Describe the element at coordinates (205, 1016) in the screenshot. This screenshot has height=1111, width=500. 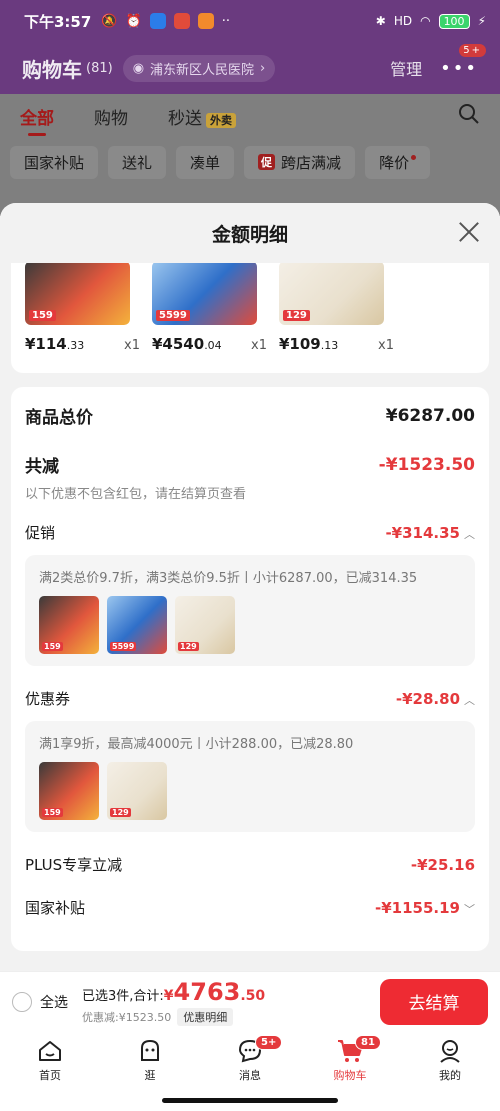
I see `discount-detail-button: 优惠明细` at that location.